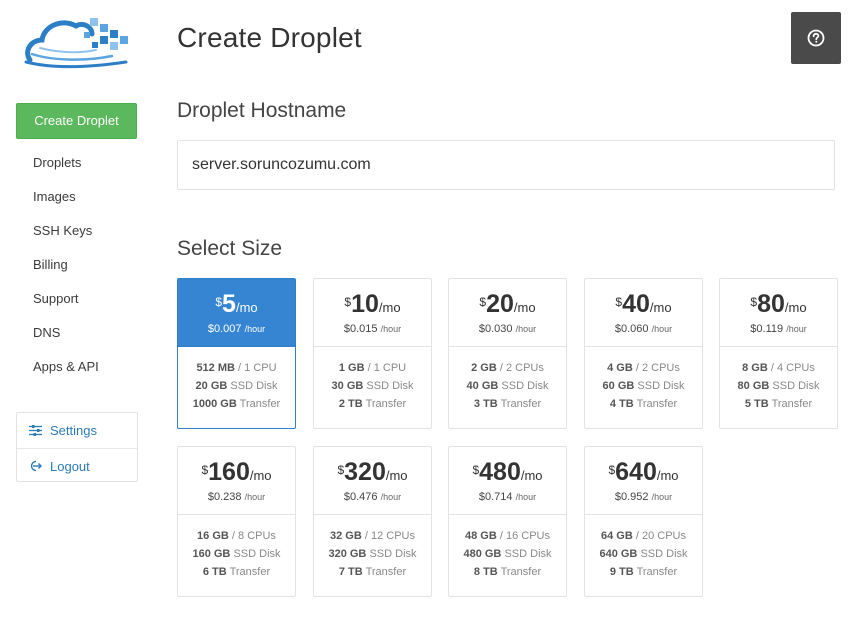  Describe the element at coordinates (506, 165) in the screenshot. I see `hostname-input` at that location.